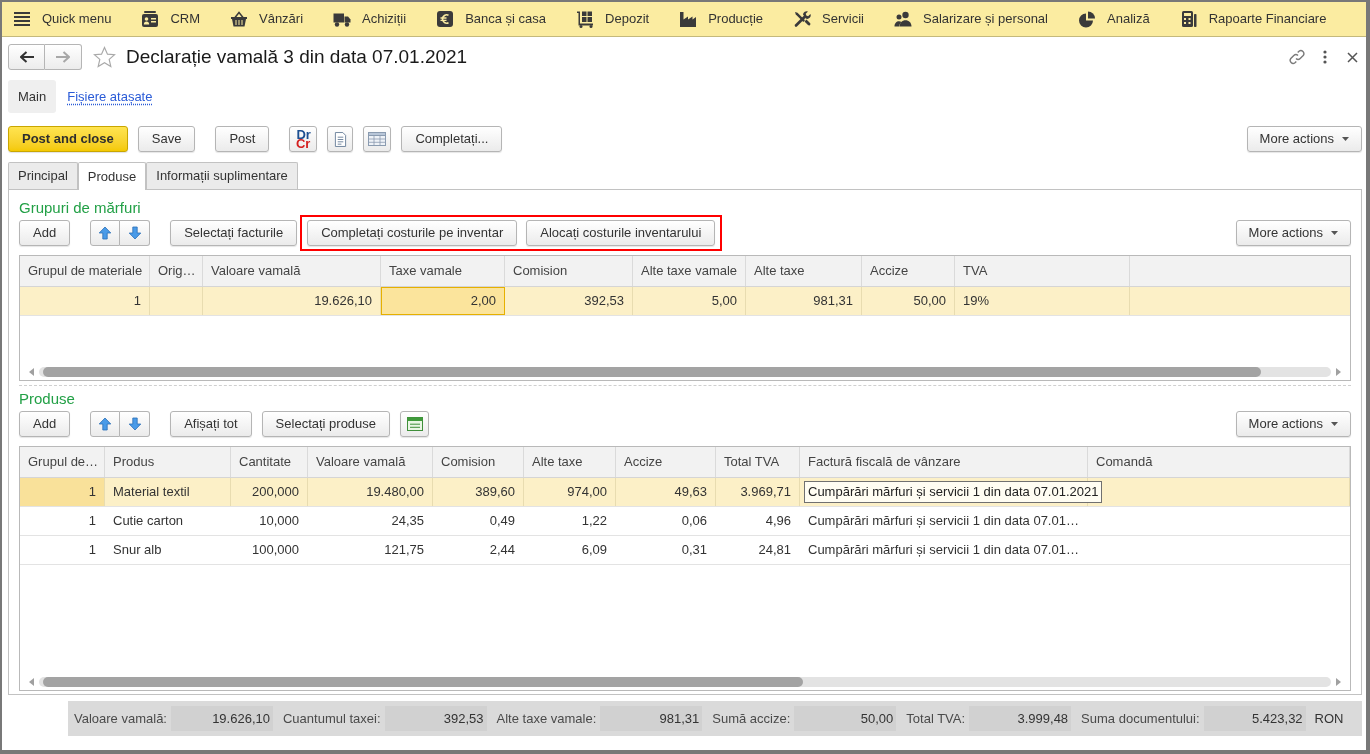 The image size is (1370, 754). I want to click on menu-item: Producție, so click(721, 19).